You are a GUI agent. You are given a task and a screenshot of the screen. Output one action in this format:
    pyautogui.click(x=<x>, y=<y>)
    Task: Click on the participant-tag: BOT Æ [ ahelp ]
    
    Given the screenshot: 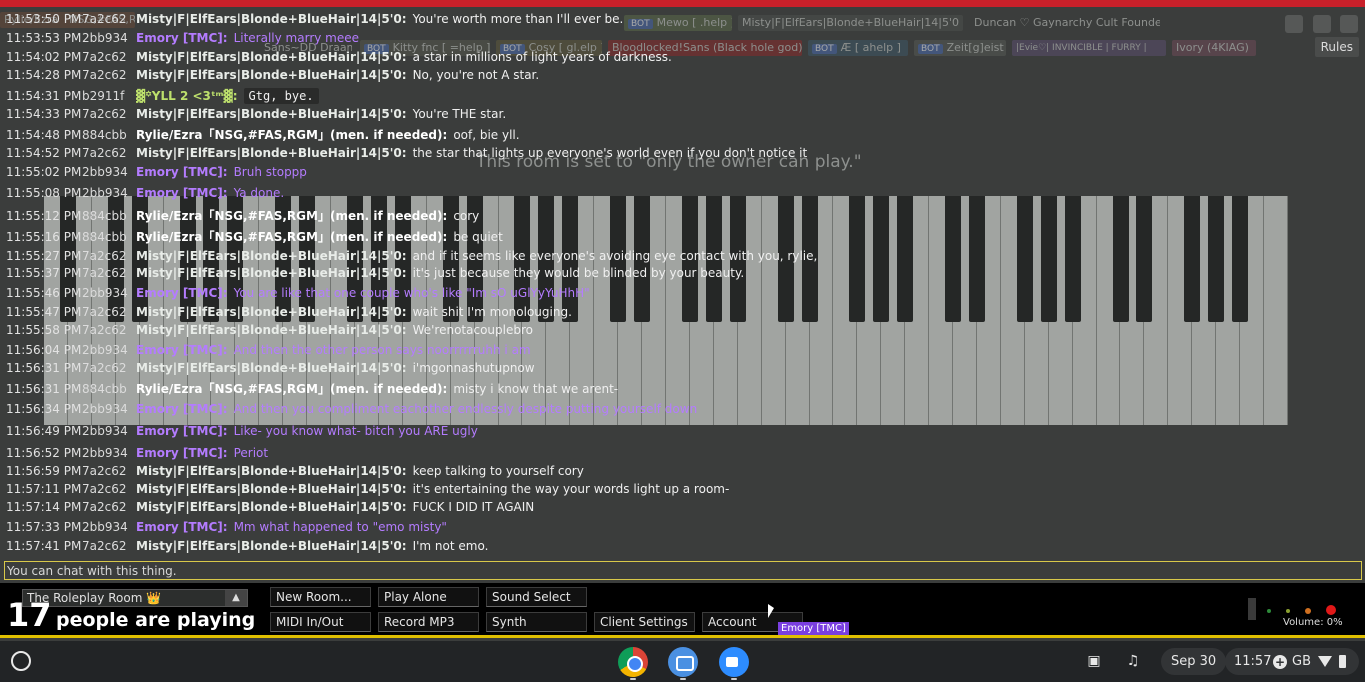 What is the action you would take?
    pyautogui.click(x=858, y=48)
    